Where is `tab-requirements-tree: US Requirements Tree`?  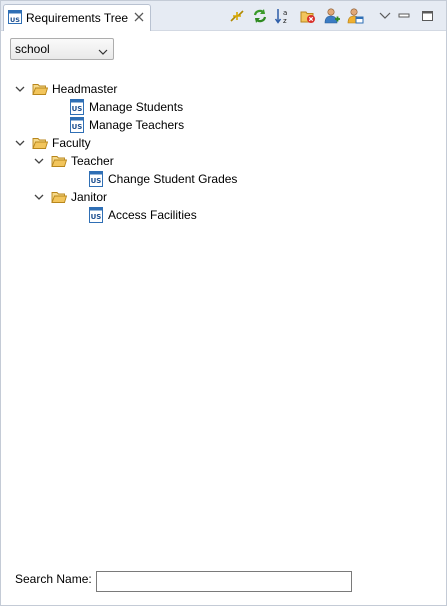 tab-requirements-tree: US Requirements Tree is located at coordinates (77, 17).